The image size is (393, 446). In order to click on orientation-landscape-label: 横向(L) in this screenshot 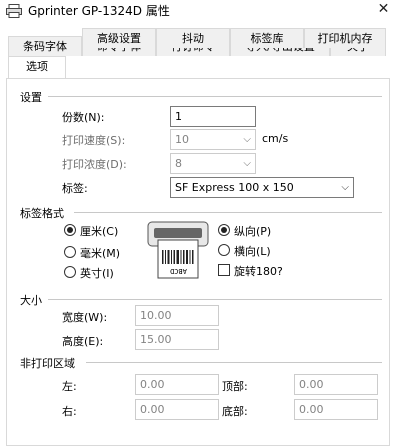, I will do `click(252, 251)`.